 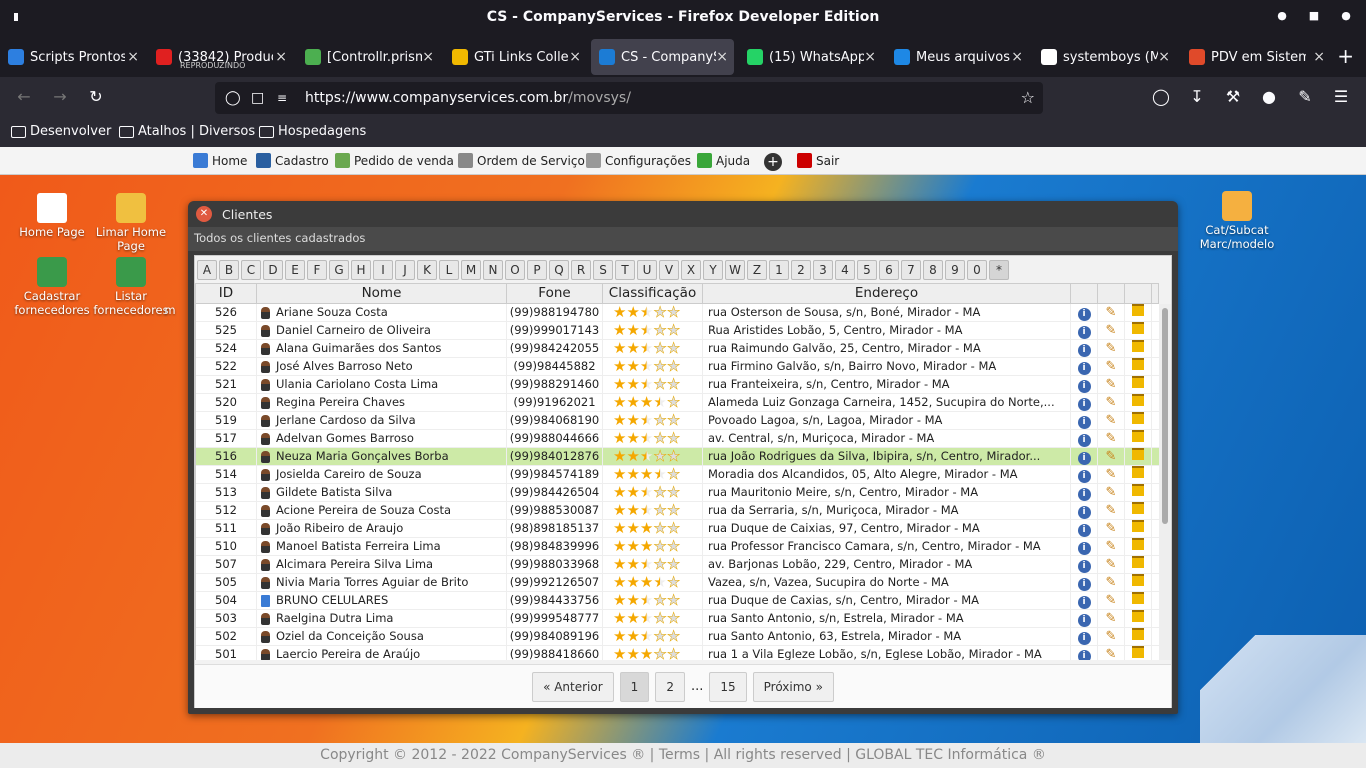 I want to click on desktop-icon-partial-left: m, so click(x=170, y=310).